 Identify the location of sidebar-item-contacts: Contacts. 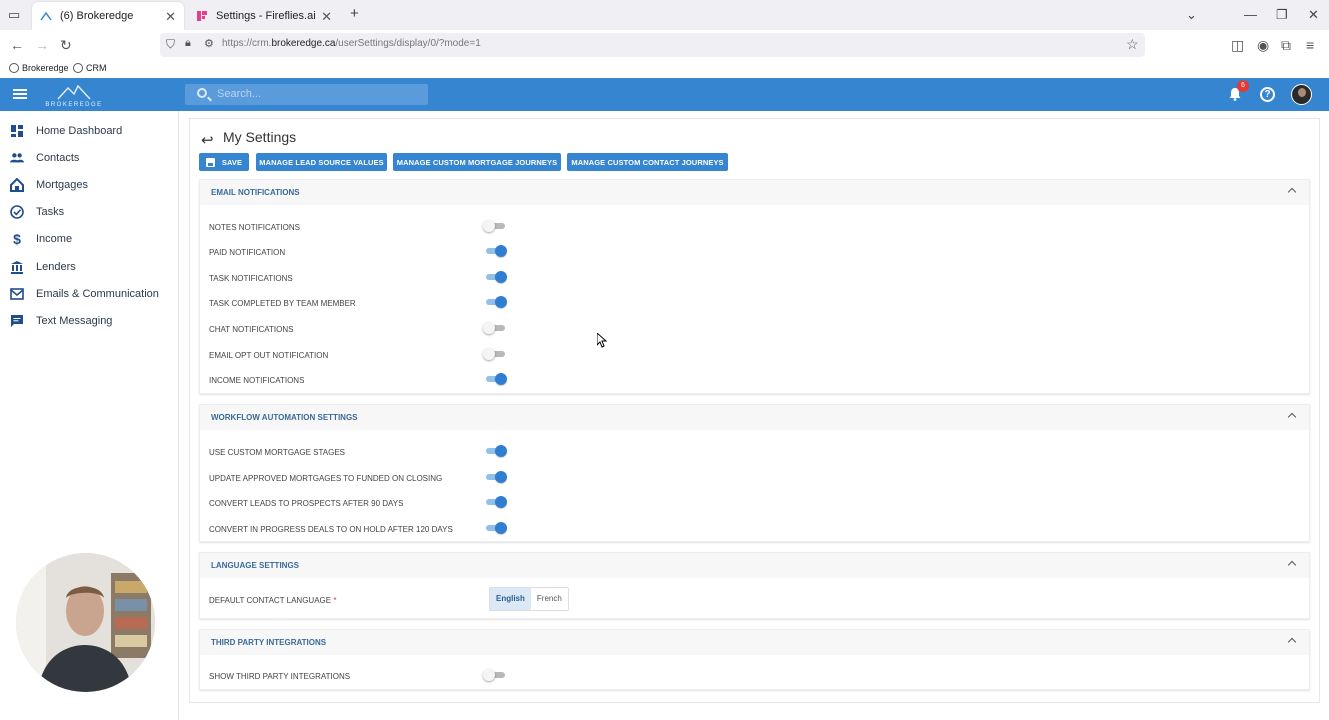
(89, 158).